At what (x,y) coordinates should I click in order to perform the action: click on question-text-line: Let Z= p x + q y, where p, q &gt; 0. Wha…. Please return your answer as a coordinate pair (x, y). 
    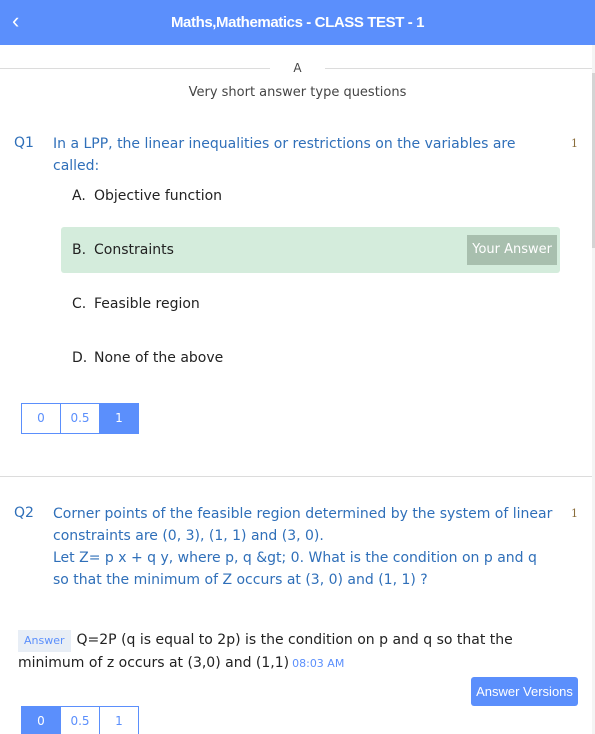
    Looking at the image, I should click on (295, 558).